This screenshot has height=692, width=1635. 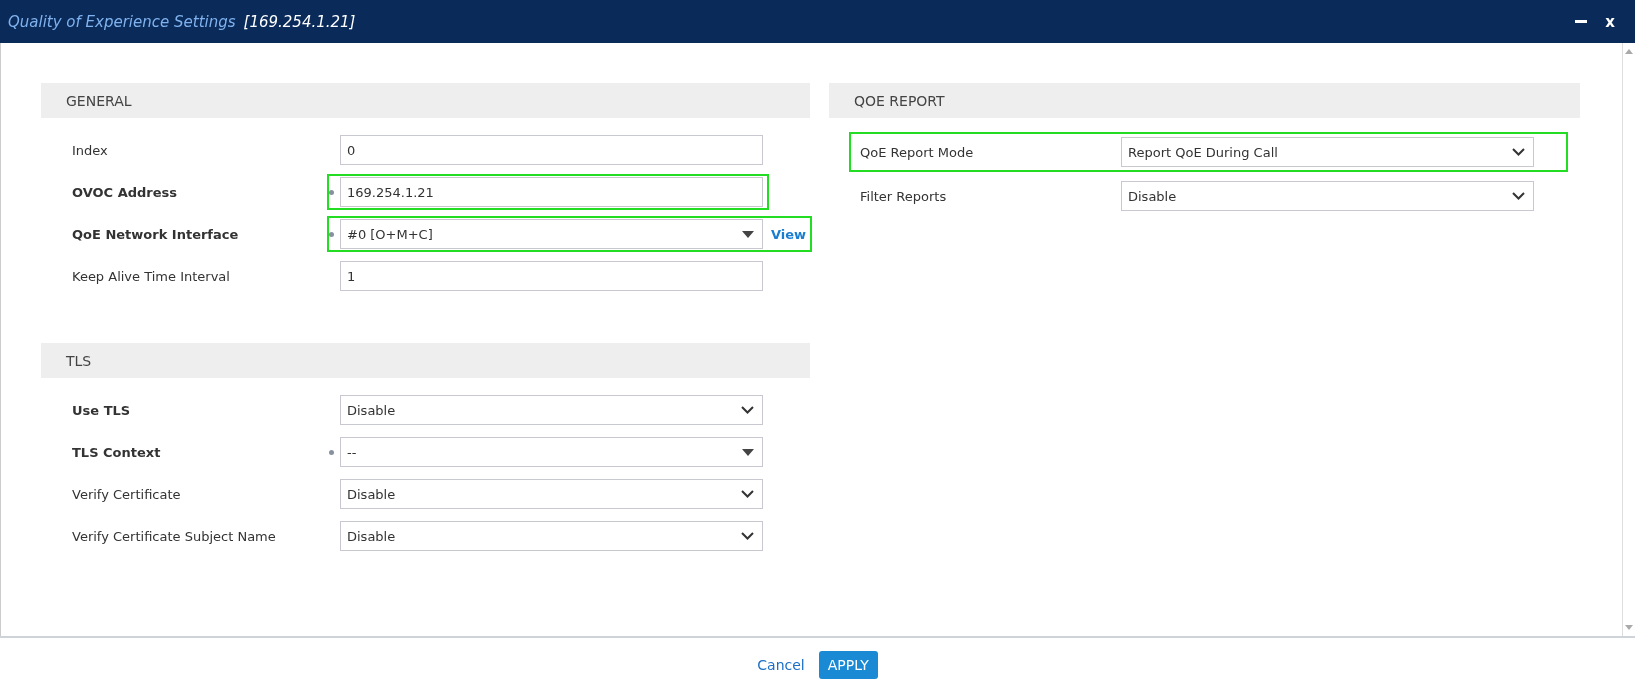 What do you see at coordinates (425, 100) in the screenshot?
I see `section-header: GENERAL` at bounding box center [425, 100].